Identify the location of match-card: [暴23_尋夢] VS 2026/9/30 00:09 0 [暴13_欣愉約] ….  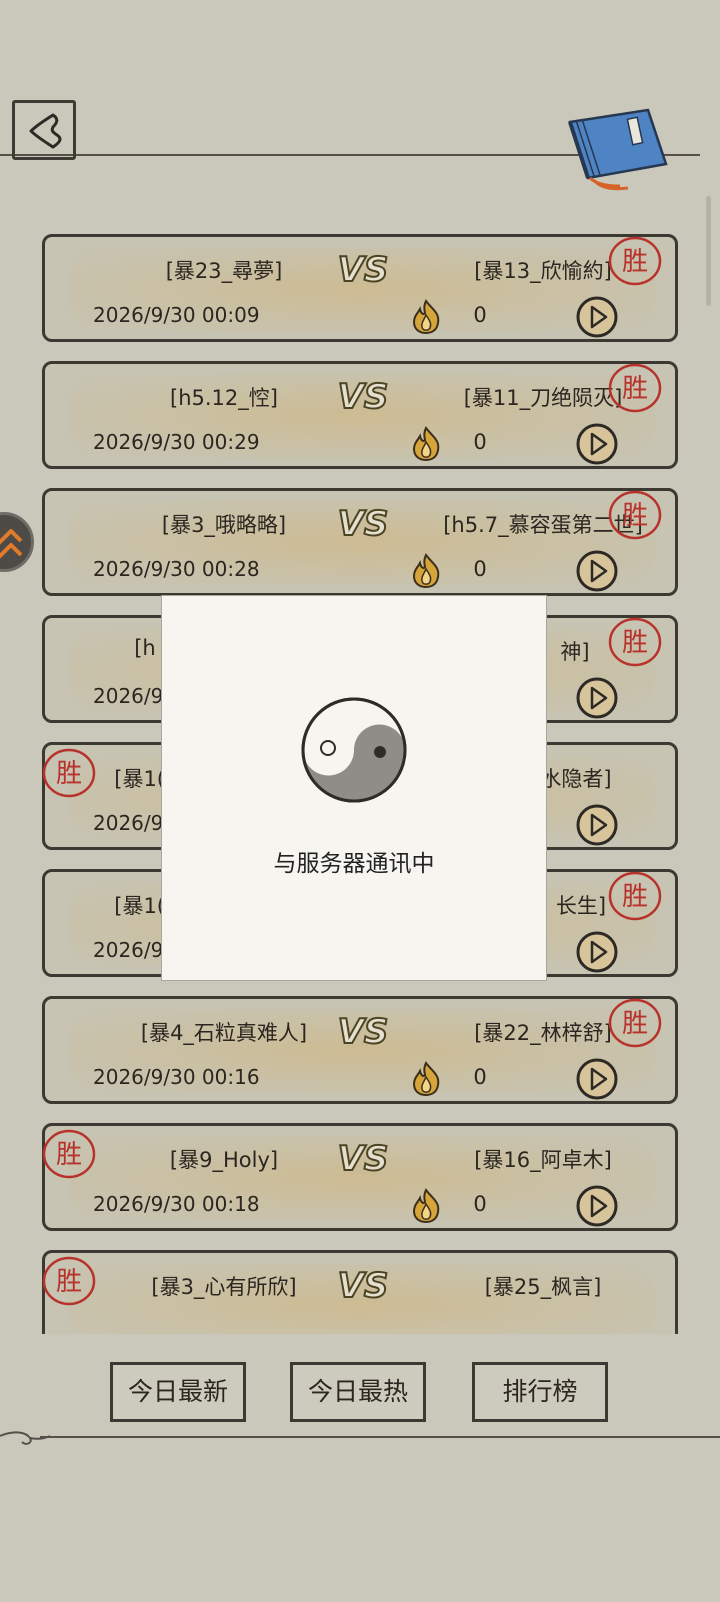
(360, 288).